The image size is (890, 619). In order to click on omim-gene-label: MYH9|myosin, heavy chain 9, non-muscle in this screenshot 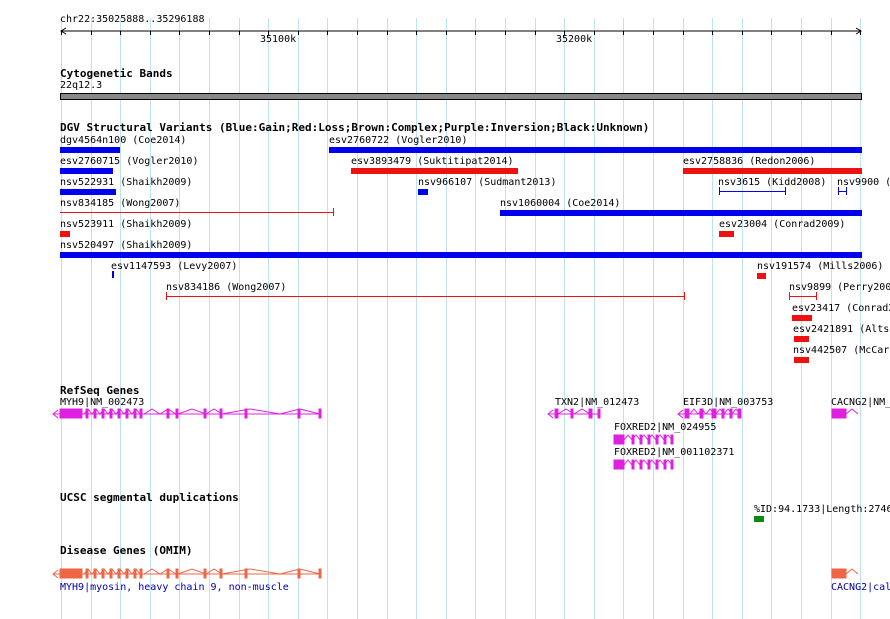, I will do `click(174, 587)`.